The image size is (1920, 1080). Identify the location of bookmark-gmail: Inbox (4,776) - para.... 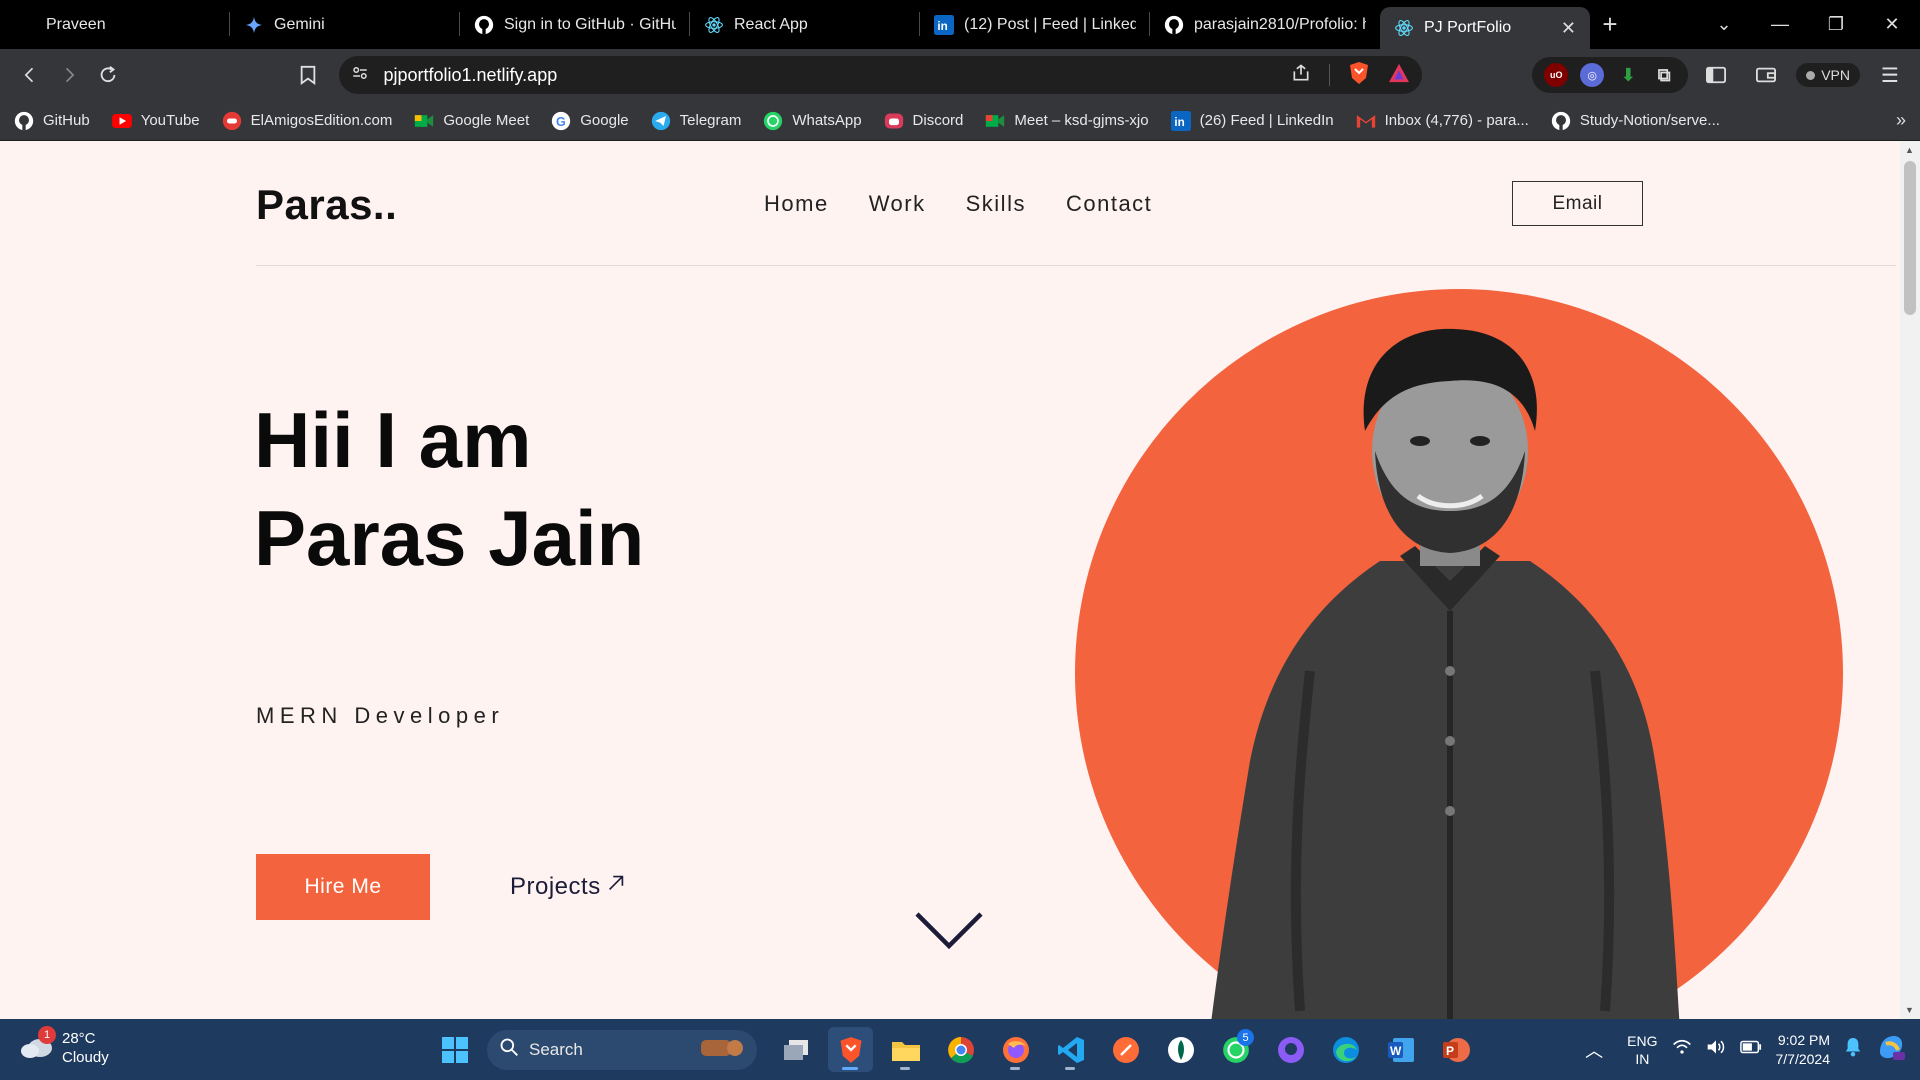
(1442, 121).